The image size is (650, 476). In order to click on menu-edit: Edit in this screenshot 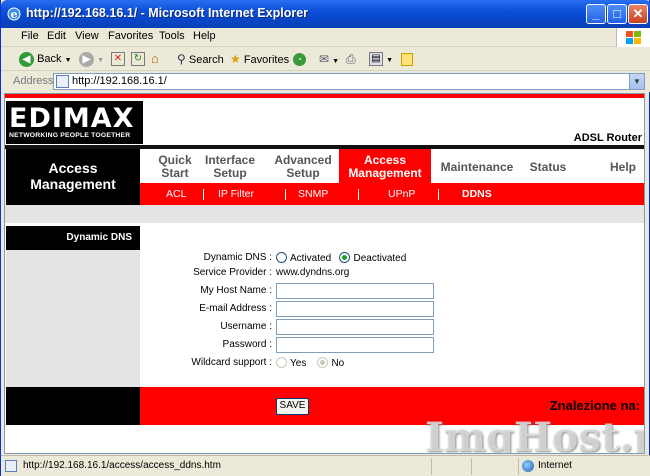, I will do `click(56, 36)`.